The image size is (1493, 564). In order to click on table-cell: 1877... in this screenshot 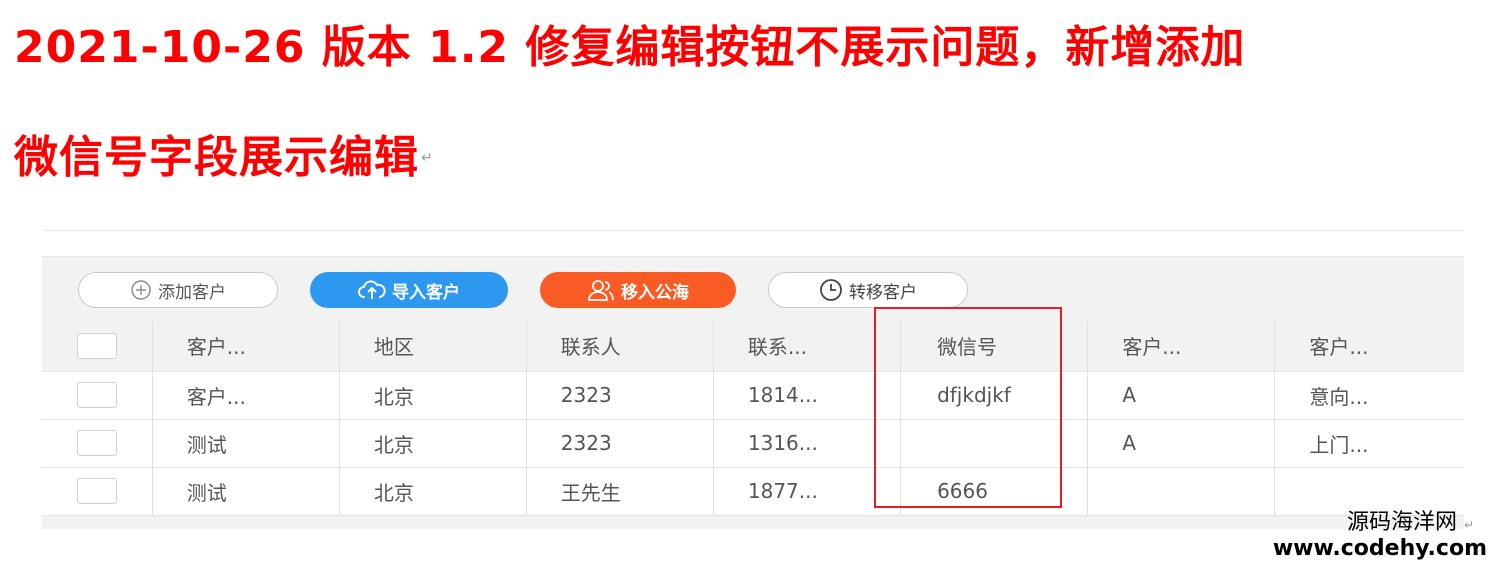, I will do `click(806, 491)`.